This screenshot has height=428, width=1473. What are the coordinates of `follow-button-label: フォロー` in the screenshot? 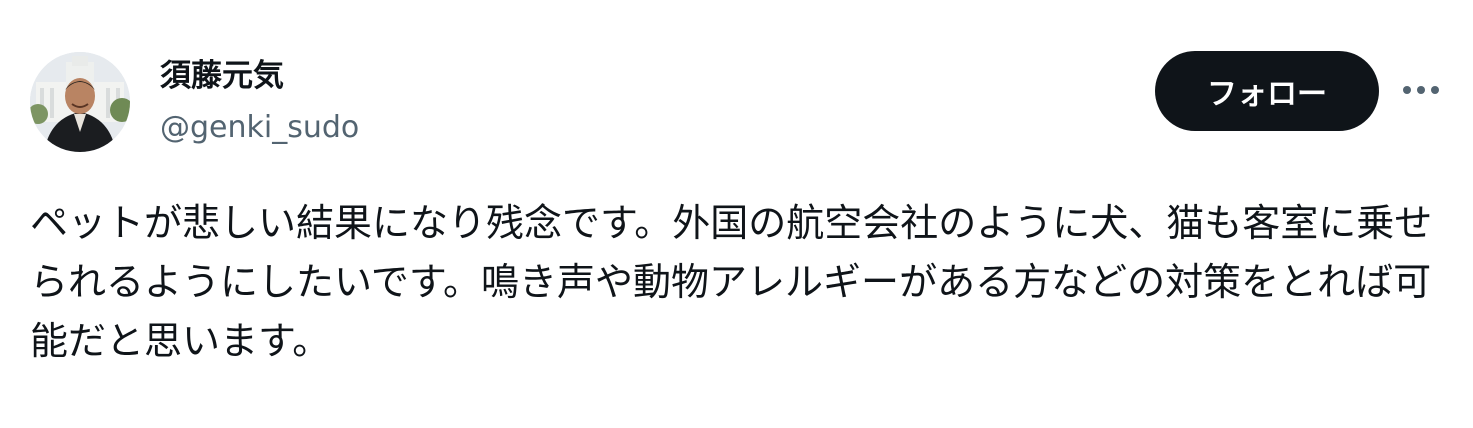 It's located at (1267, 94).